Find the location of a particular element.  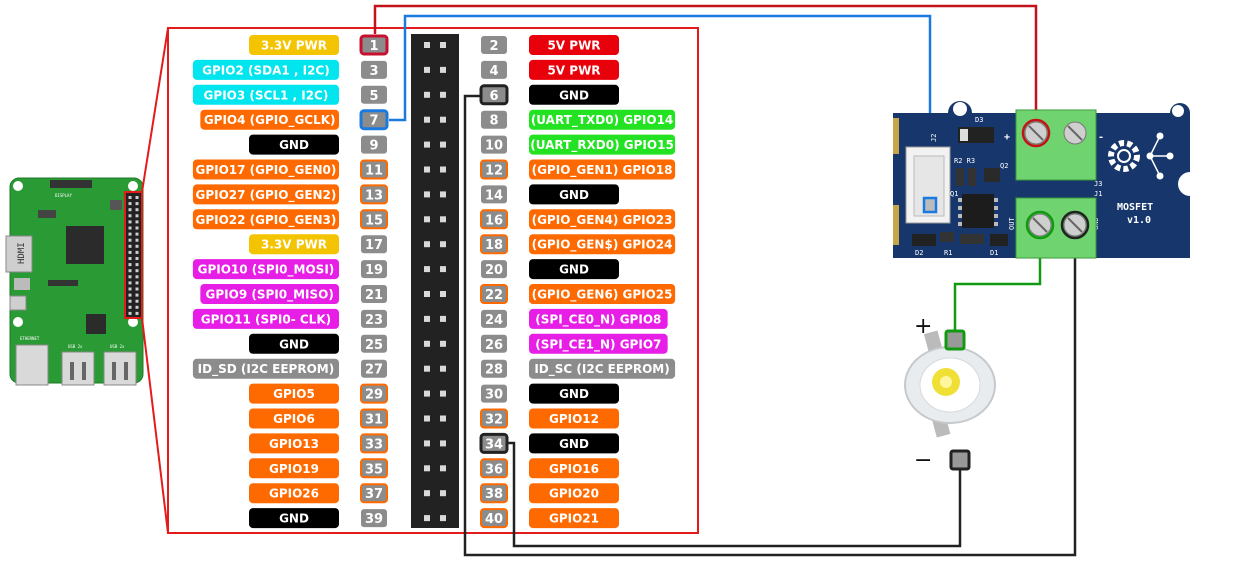

led-minus-sign: − is located at coordinates (923, 460).